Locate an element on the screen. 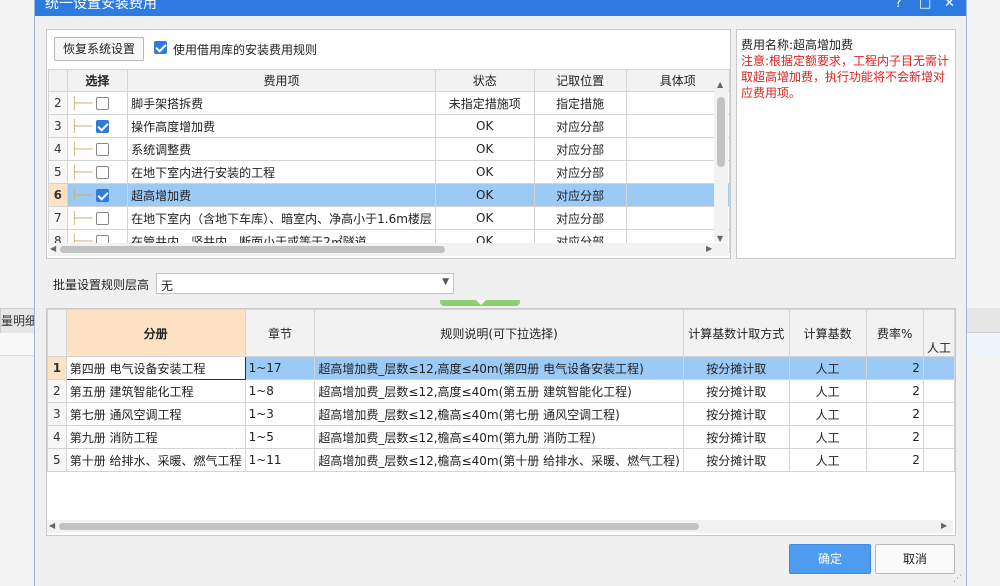  rule-row-chapter: 1~5 is located at coordinates (280, 437).